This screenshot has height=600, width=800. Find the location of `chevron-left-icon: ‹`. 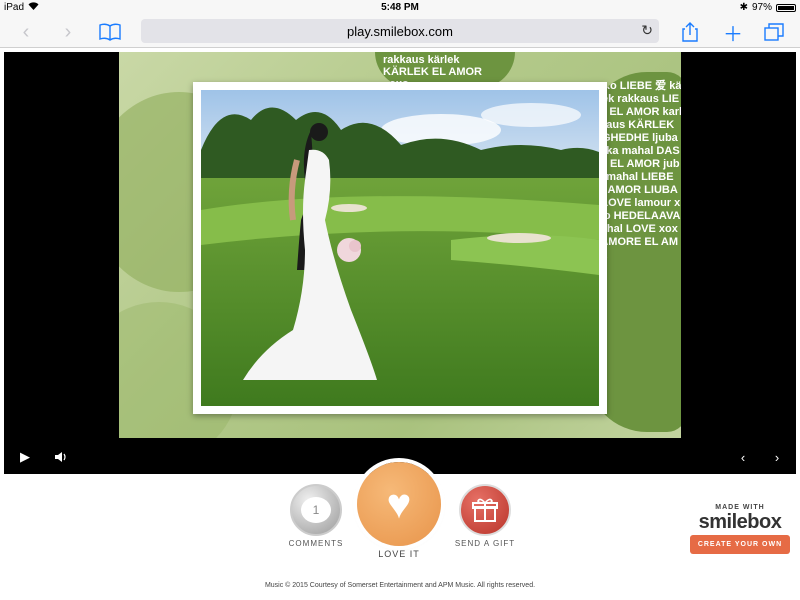

chevron-left-icon: ‹ is located at coordinates (26, 32).